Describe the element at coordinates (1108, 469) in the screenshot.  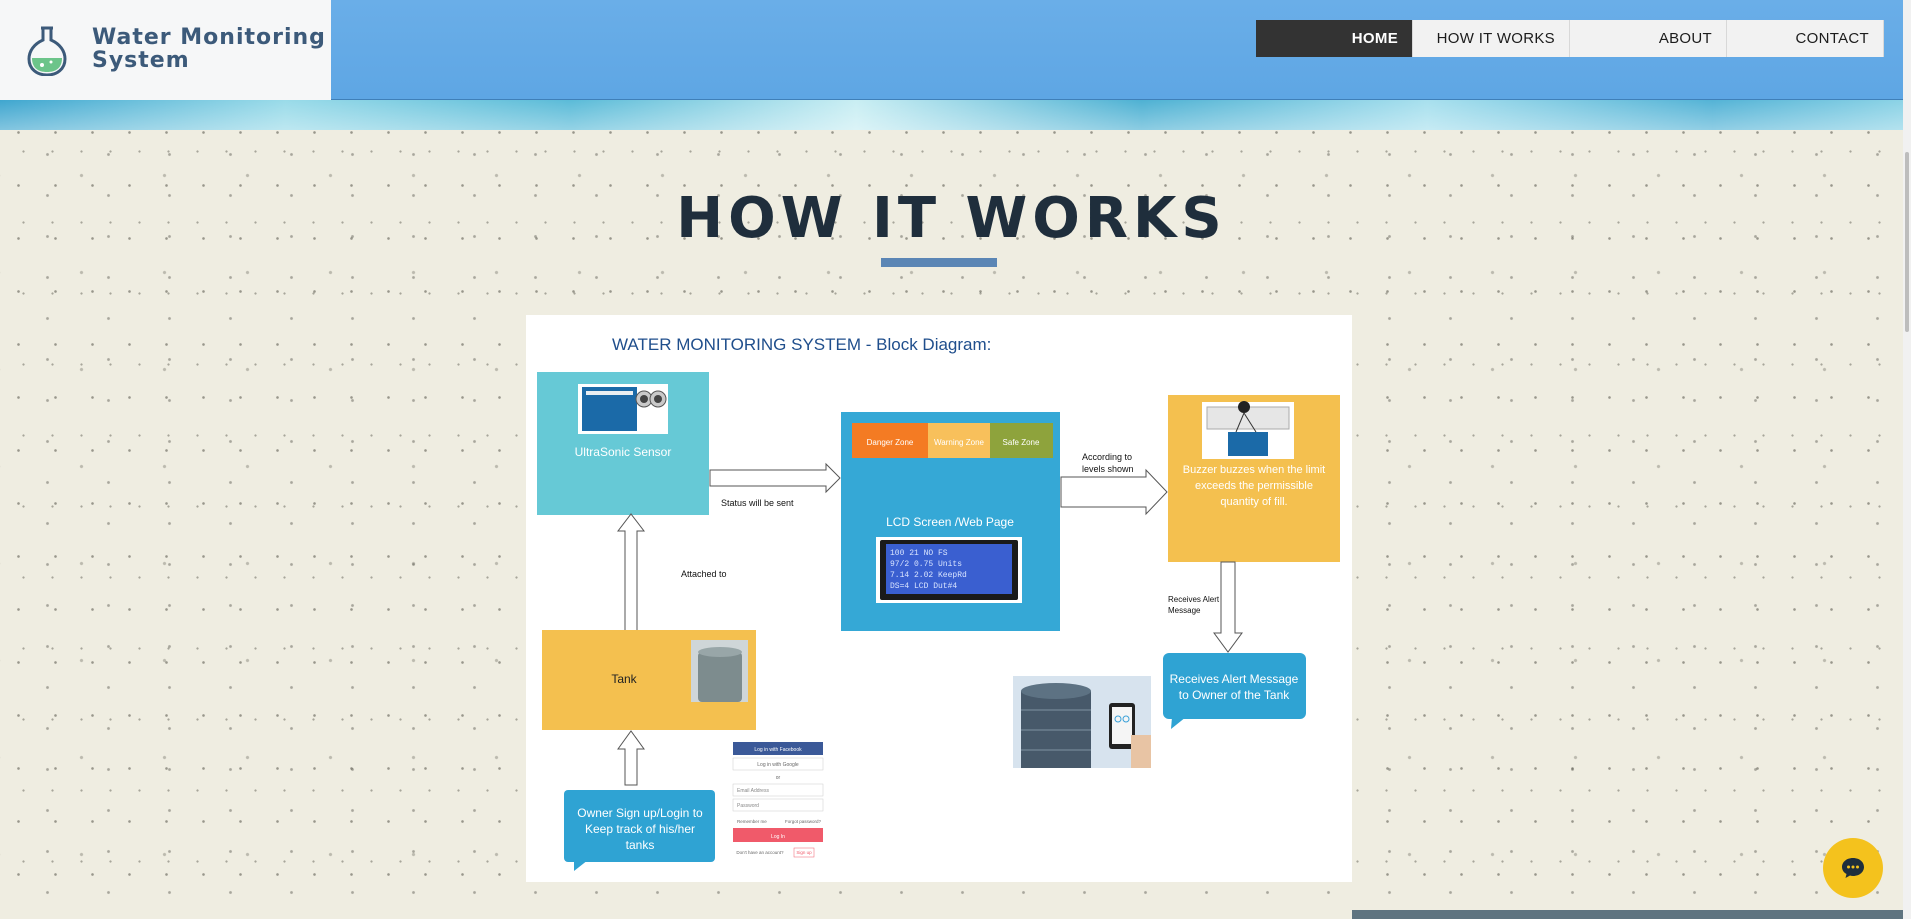
I see `arrow-according-line2: levels shown` at that location.